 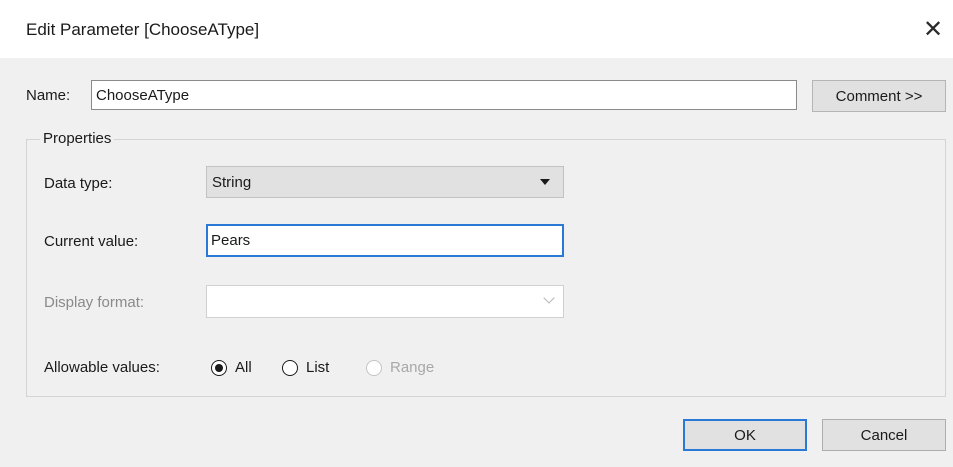 I want to click on display-format-combo, so click(x=385, y=301).